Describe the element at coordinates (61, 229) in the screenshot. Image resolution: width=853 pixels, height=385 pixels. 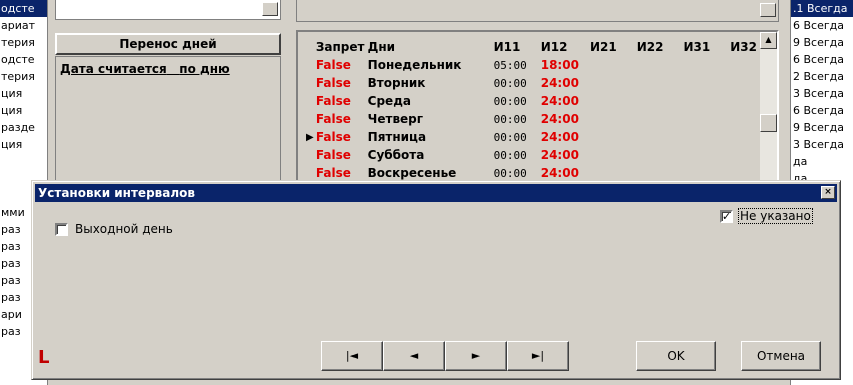
I see `dayoff-checkbox` at that location.